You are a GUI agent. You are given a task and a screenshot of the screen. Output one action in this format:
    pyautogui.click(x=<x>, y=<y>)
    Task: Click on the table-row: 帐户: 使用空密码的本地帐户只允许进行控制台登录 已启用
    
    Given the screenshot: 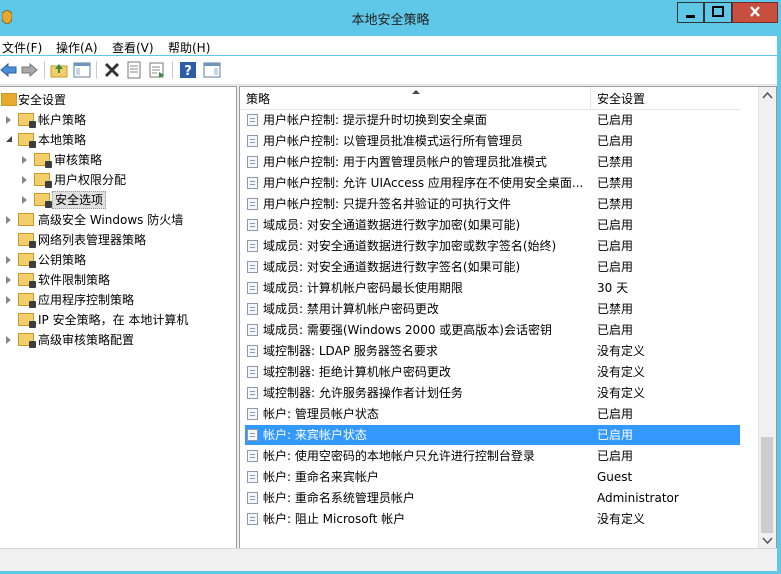 What is the action you would take?
    pyautogui.click(x=492, y=456)
    